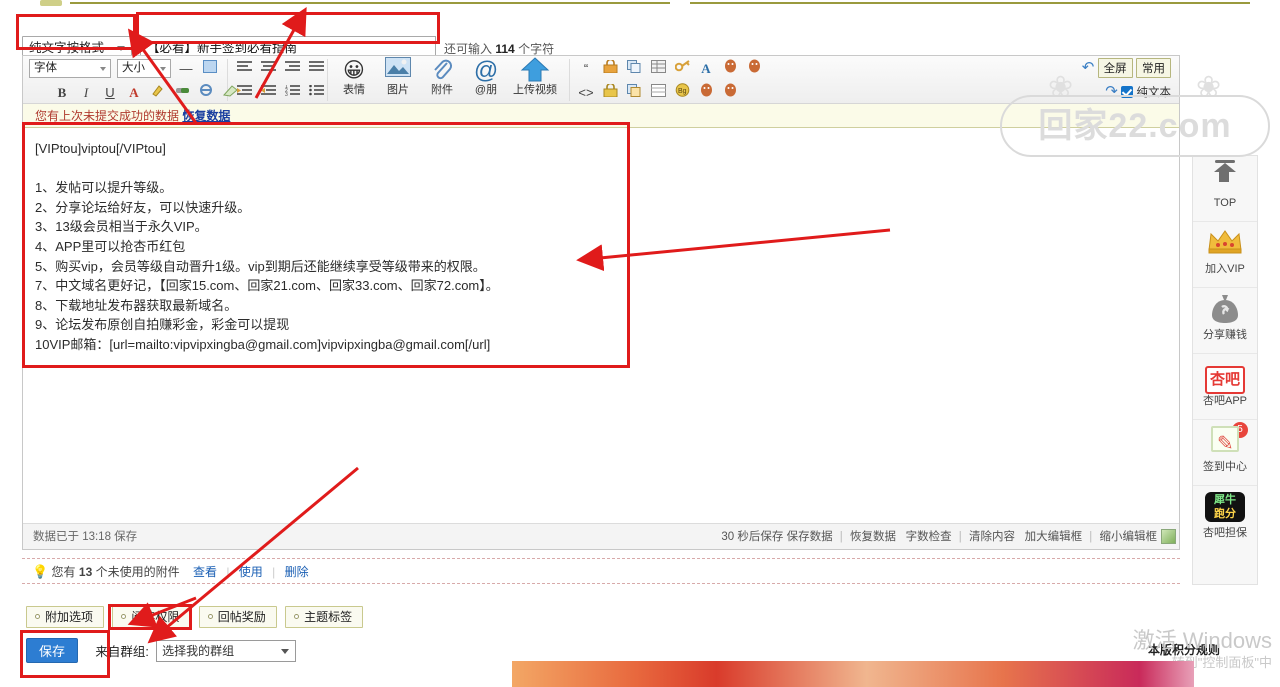 Image resolution: width=1280 pixels, height=687 pixels. What do you see at coordinates (486, 79) in the screenshot?
I see `mention-button: @ @朋` at bounding box center [486, 79].